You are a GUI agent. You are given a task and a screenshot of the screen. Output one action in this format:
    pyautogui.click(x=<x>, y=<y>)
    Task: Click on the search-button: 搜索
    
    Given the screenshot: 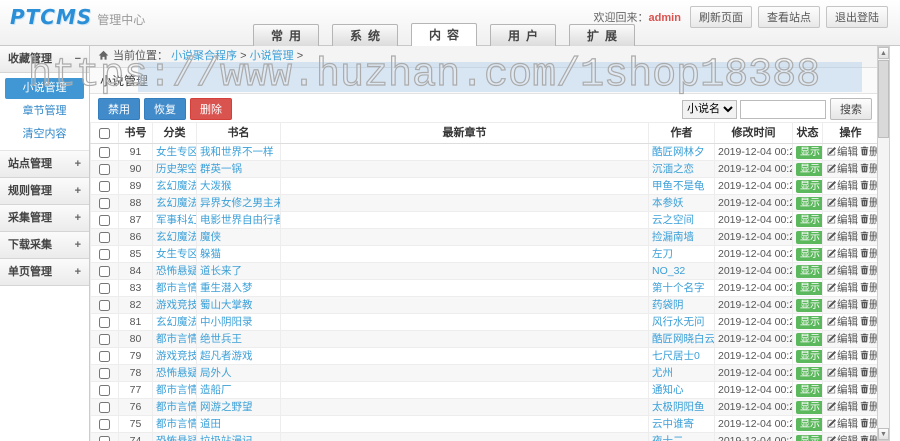 What is the action you would take?
    pyautogui.click(x=851, y=109)
    